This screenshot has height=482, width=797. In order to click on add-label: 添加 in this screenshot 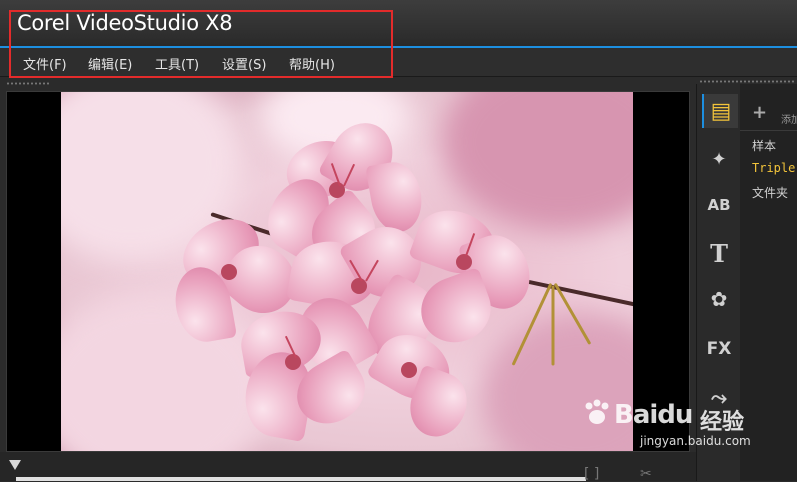, I will do `click(789, 118)`.